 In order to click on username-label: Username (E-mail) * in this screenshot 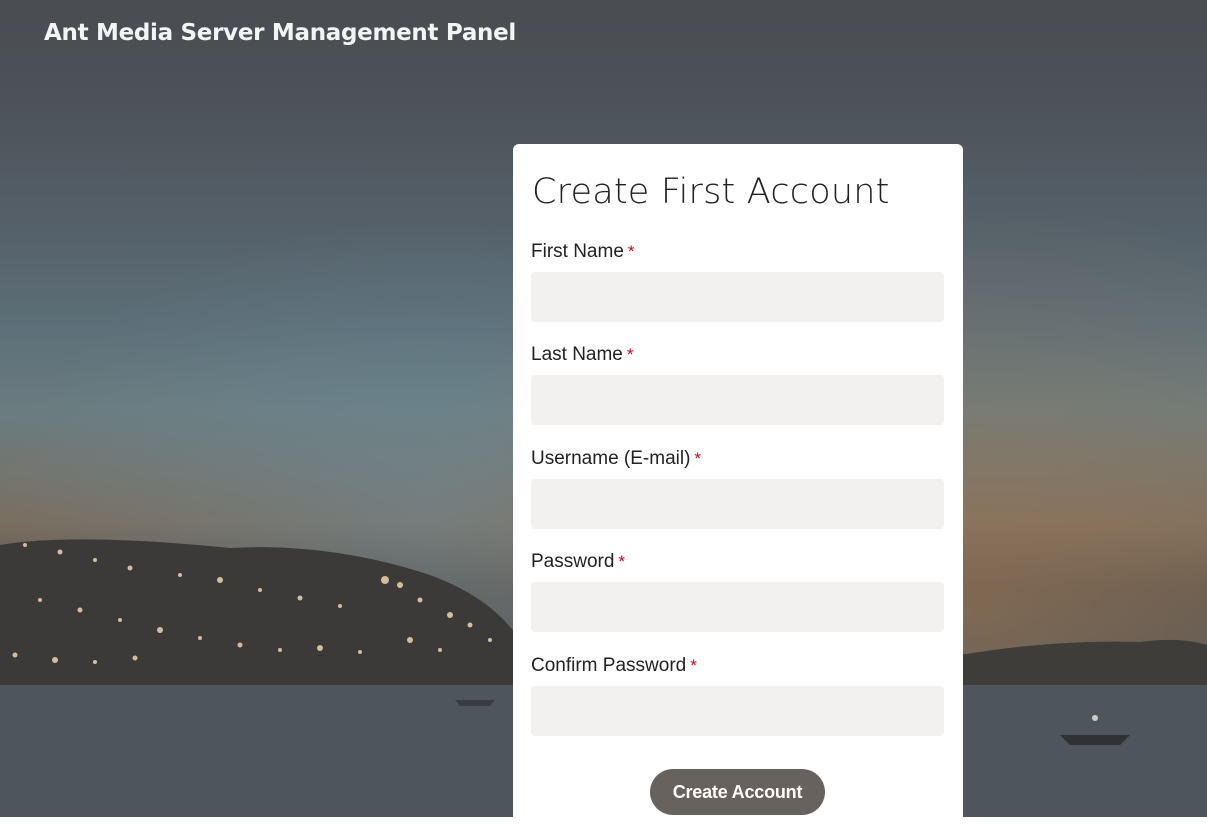, I will do `click(737, 459)`.